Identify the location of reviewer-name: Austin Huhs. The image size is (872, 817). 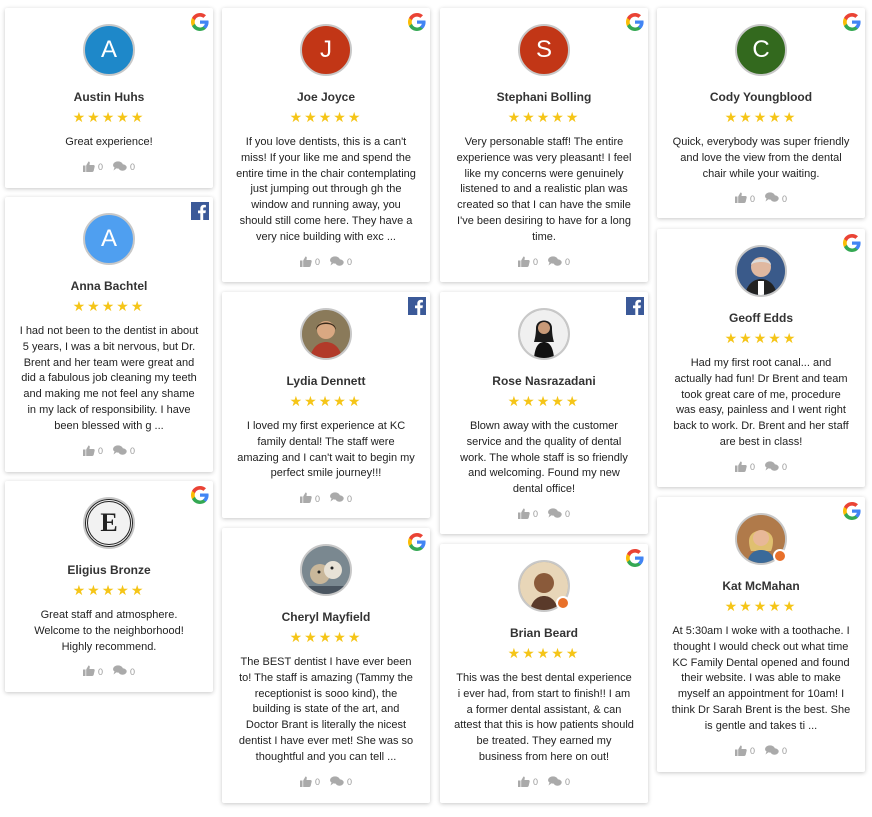
(109, 97).